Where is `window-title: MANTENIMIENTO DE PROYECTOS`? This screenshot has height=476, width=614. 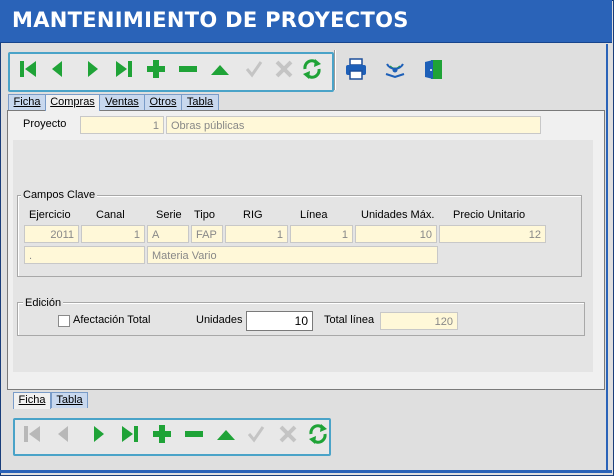 window-title: MANTENIMIENTO DE PROYECTOS is located at coordinates (210, 20).